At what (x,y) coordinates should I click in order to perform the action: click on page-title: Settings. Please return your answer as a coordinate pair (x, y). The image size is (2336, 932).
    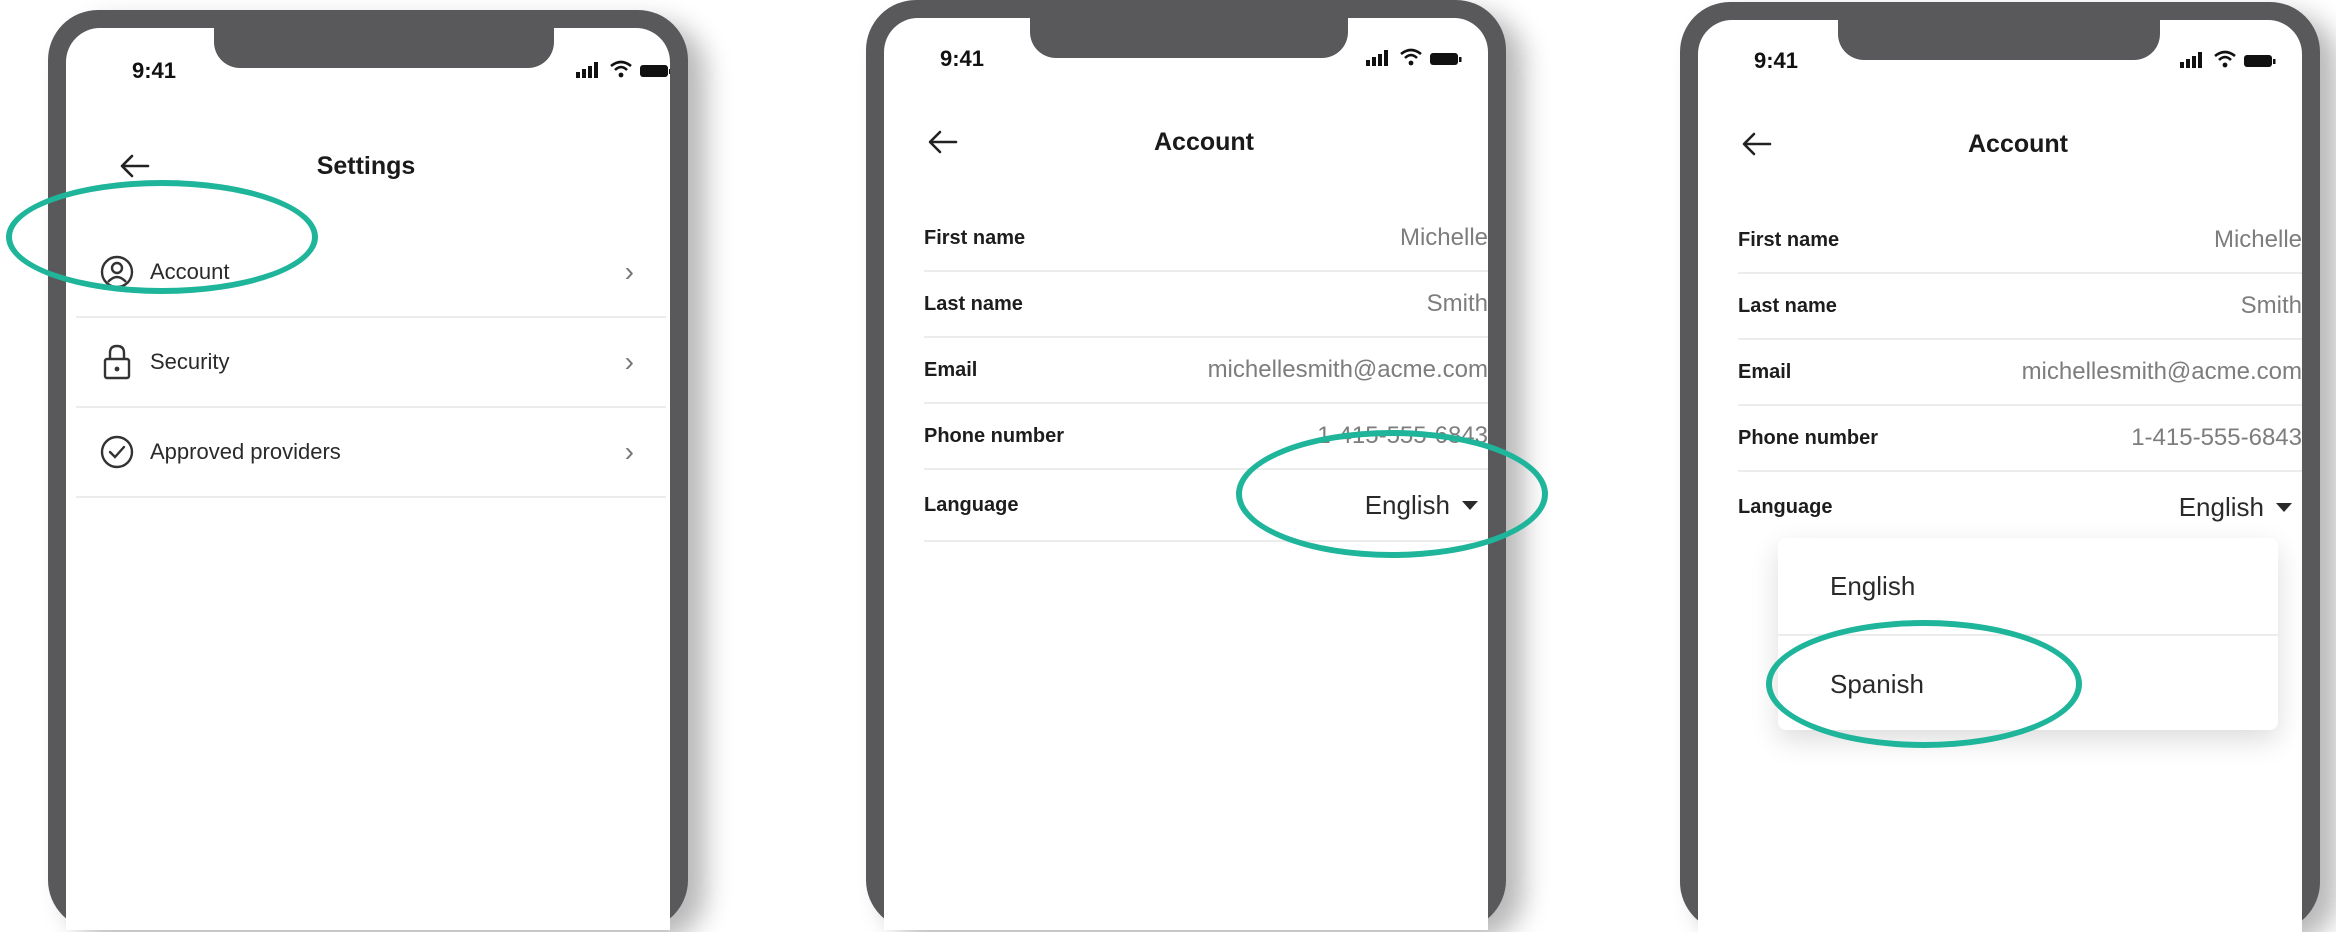
    Looking at the image, I should click on (366, 166).